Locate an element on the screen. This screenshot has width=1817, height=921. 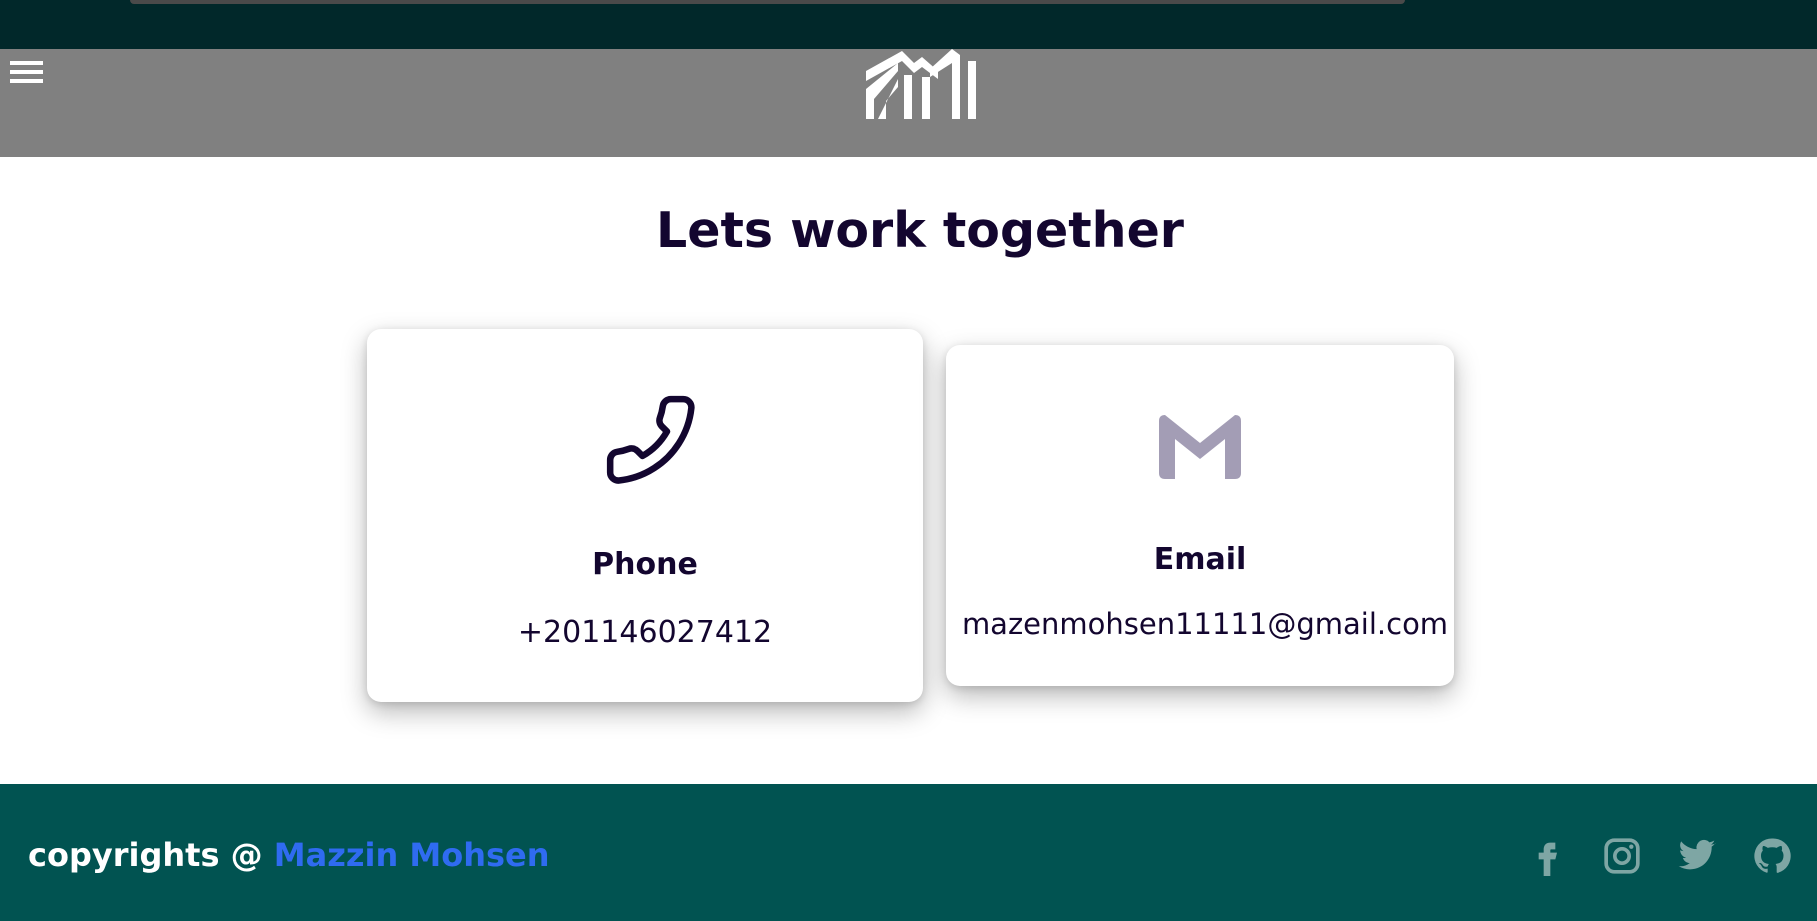
copyright-prefix: copyrights @ is located at coordinates (151, 855).